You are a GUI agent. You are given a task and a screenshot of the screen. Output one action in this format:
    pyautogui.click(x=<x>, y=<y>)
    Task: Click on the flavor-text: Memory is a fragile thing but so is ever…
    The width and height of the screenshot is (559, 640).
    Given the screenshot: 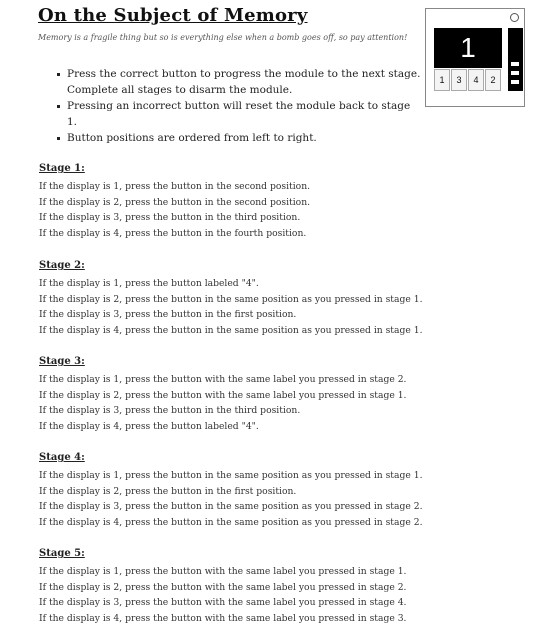 What is the action you would take?
    pyautogui.click(x=223, y=37)
    